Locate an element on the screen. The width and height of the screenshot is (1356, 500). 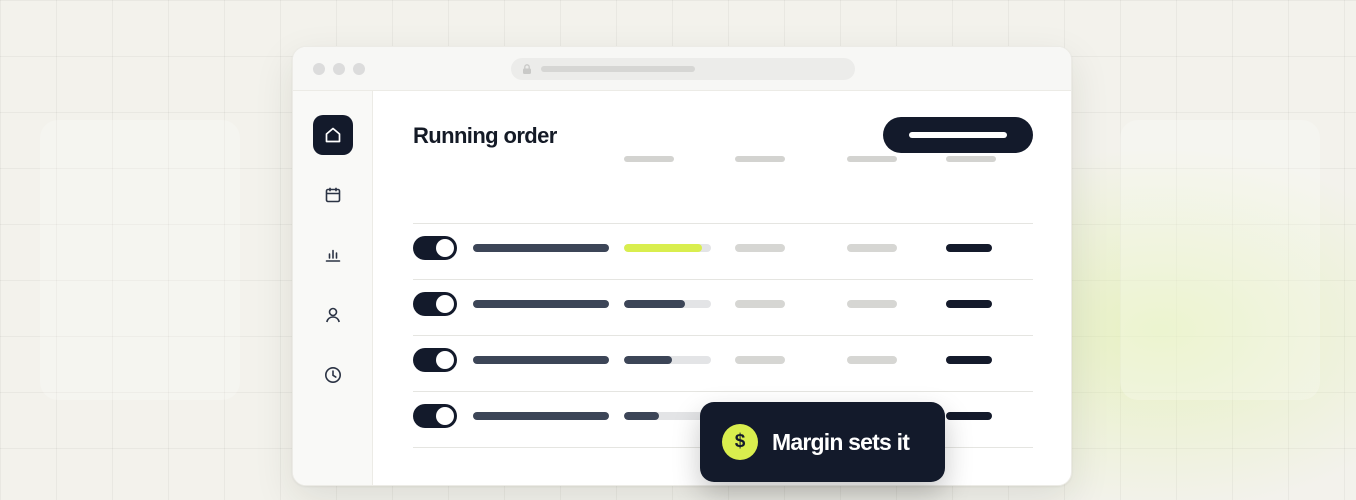
margin-toast: $ Margin sets it is located at coordinates (822, 442).